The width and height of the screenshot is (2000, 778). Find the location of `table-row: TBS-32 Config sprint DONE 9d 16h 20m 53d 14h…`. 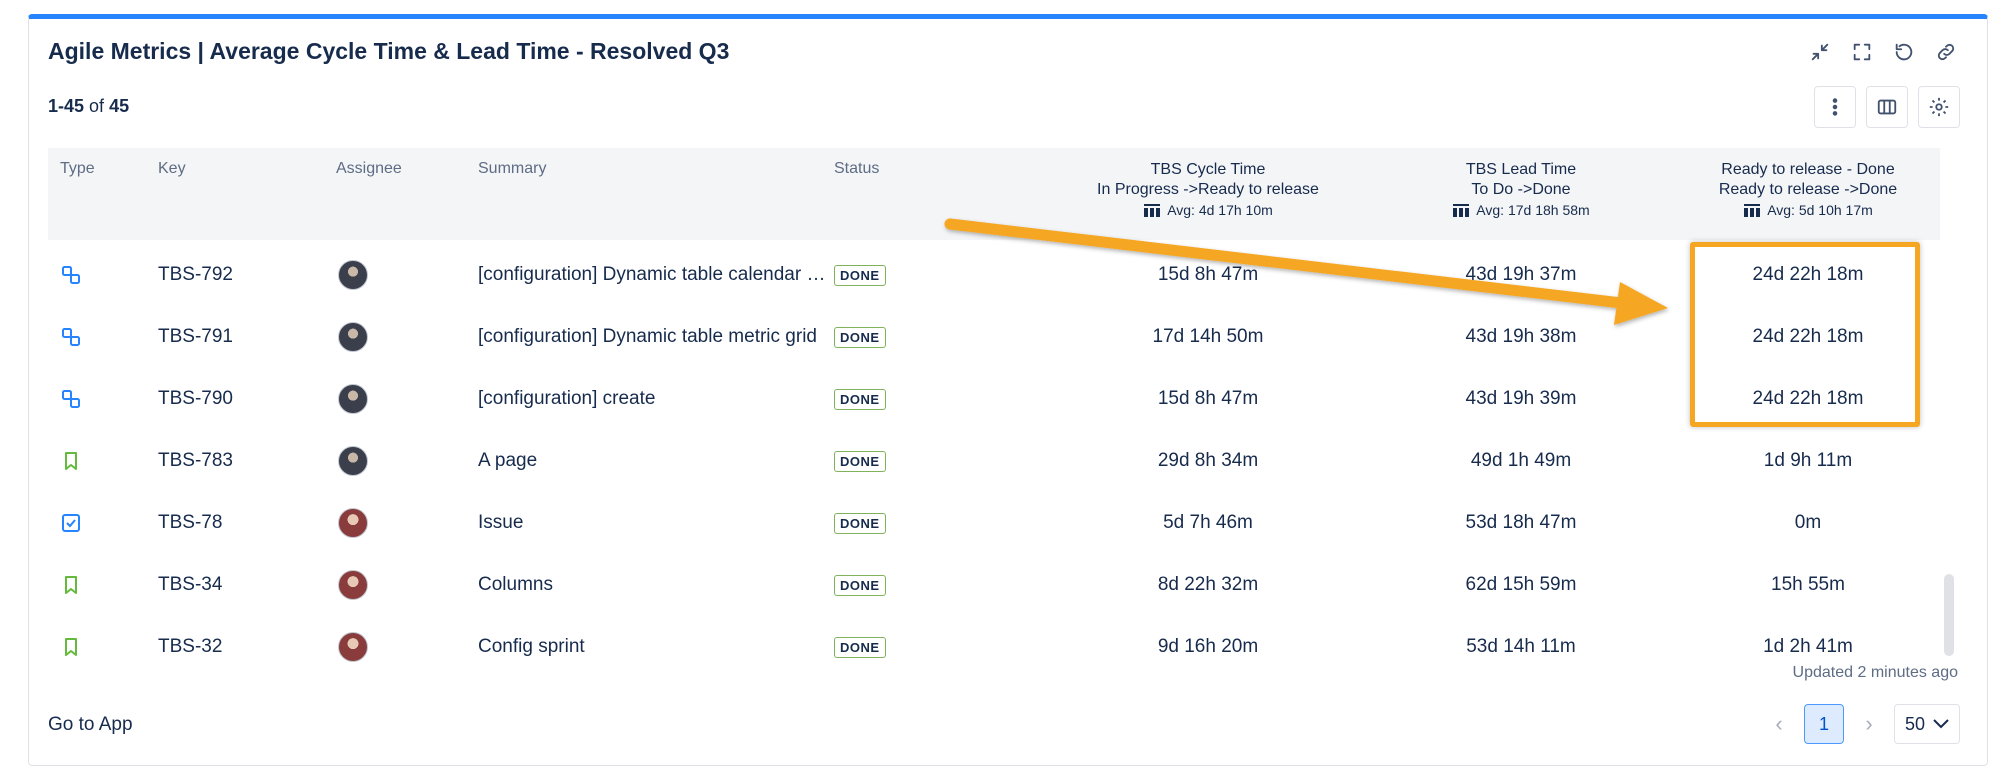

table-row: TBS-32 Config sprint DONE 9d 16h 20m 53d 14h… is located at coordinates (994, 647).